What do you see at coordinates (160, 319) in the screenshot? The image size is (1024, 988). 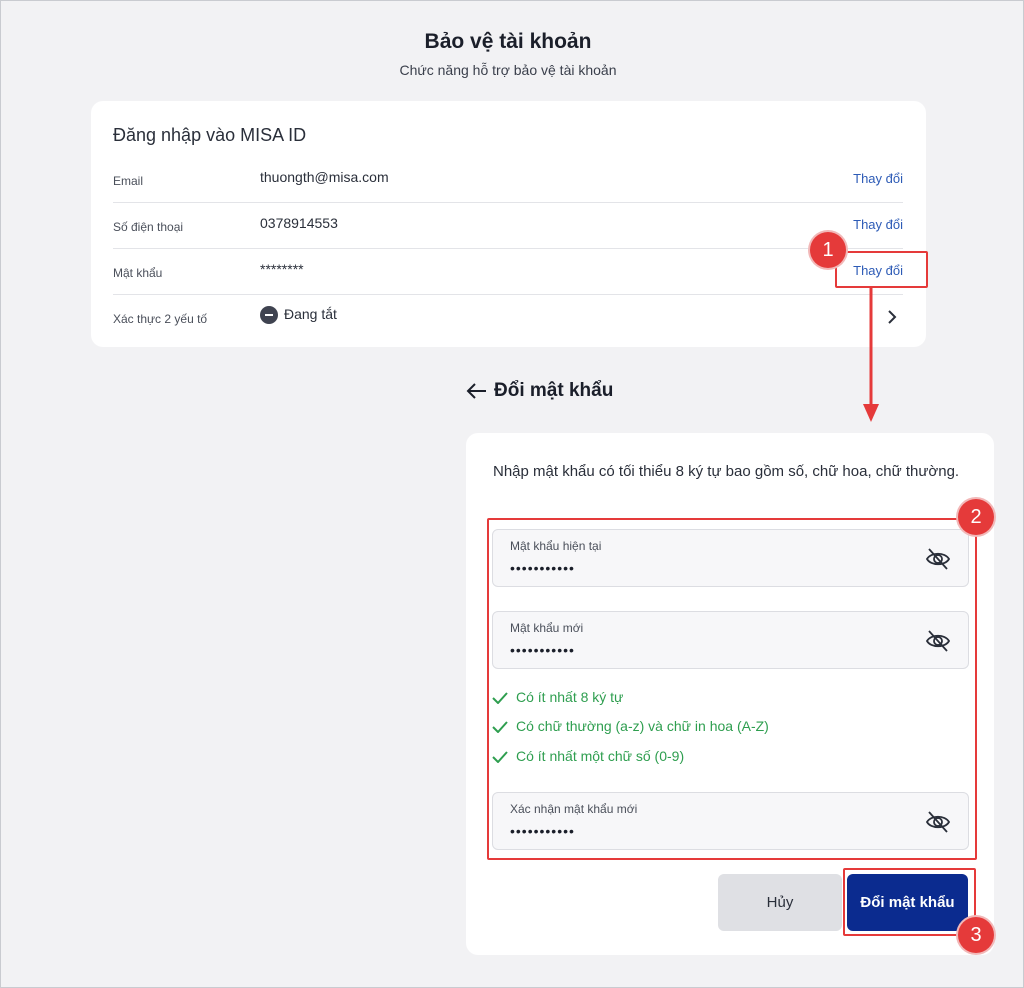 I see `two-factor-label: Xác thực 2 yếu tố` at bounding box center [160, 319].